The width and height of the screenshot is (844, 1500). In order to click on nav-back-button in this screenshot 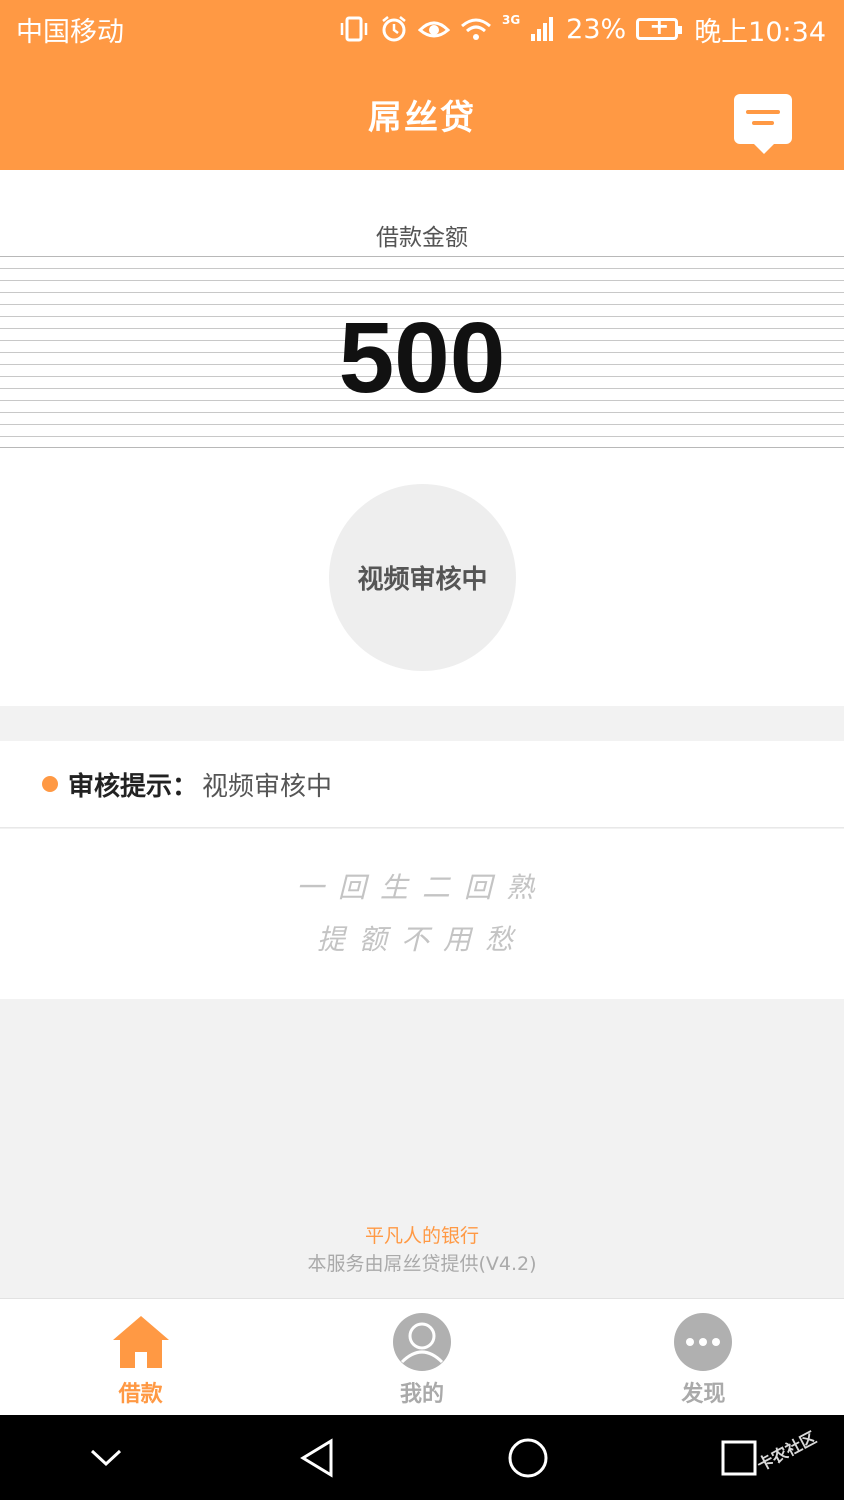, I will do `click(317, 1458)`.